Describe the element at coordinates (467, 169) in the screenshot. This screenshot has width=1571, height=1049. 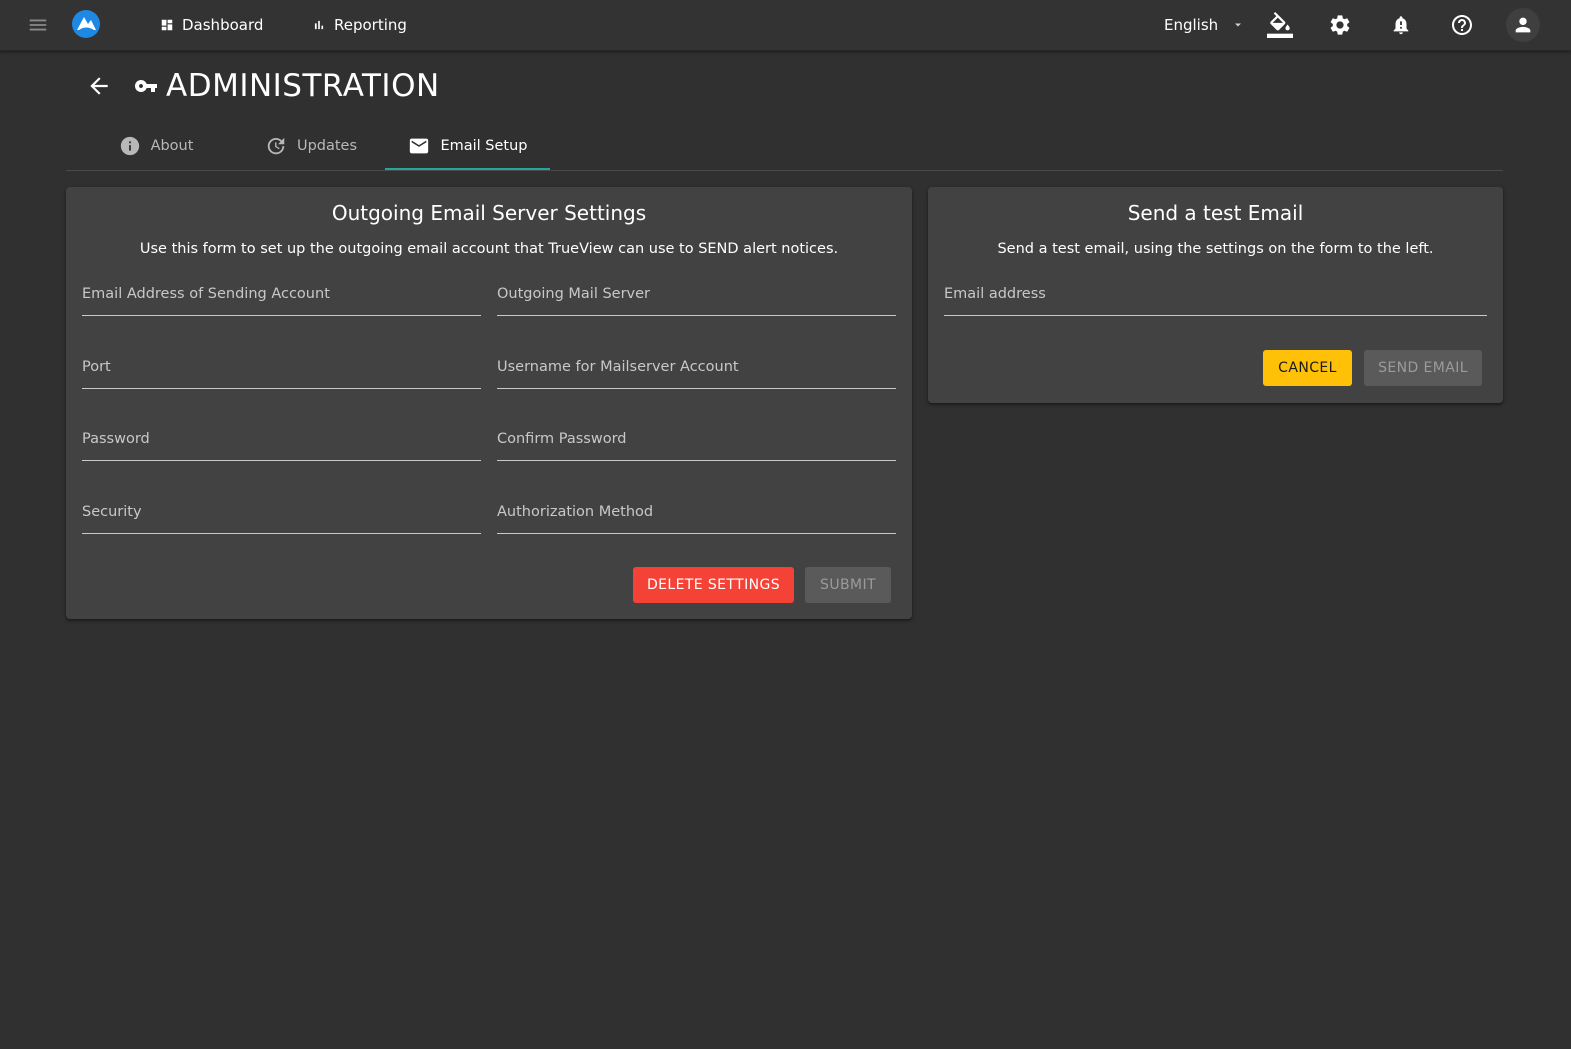
I see `active-tab-indicator` at that location.